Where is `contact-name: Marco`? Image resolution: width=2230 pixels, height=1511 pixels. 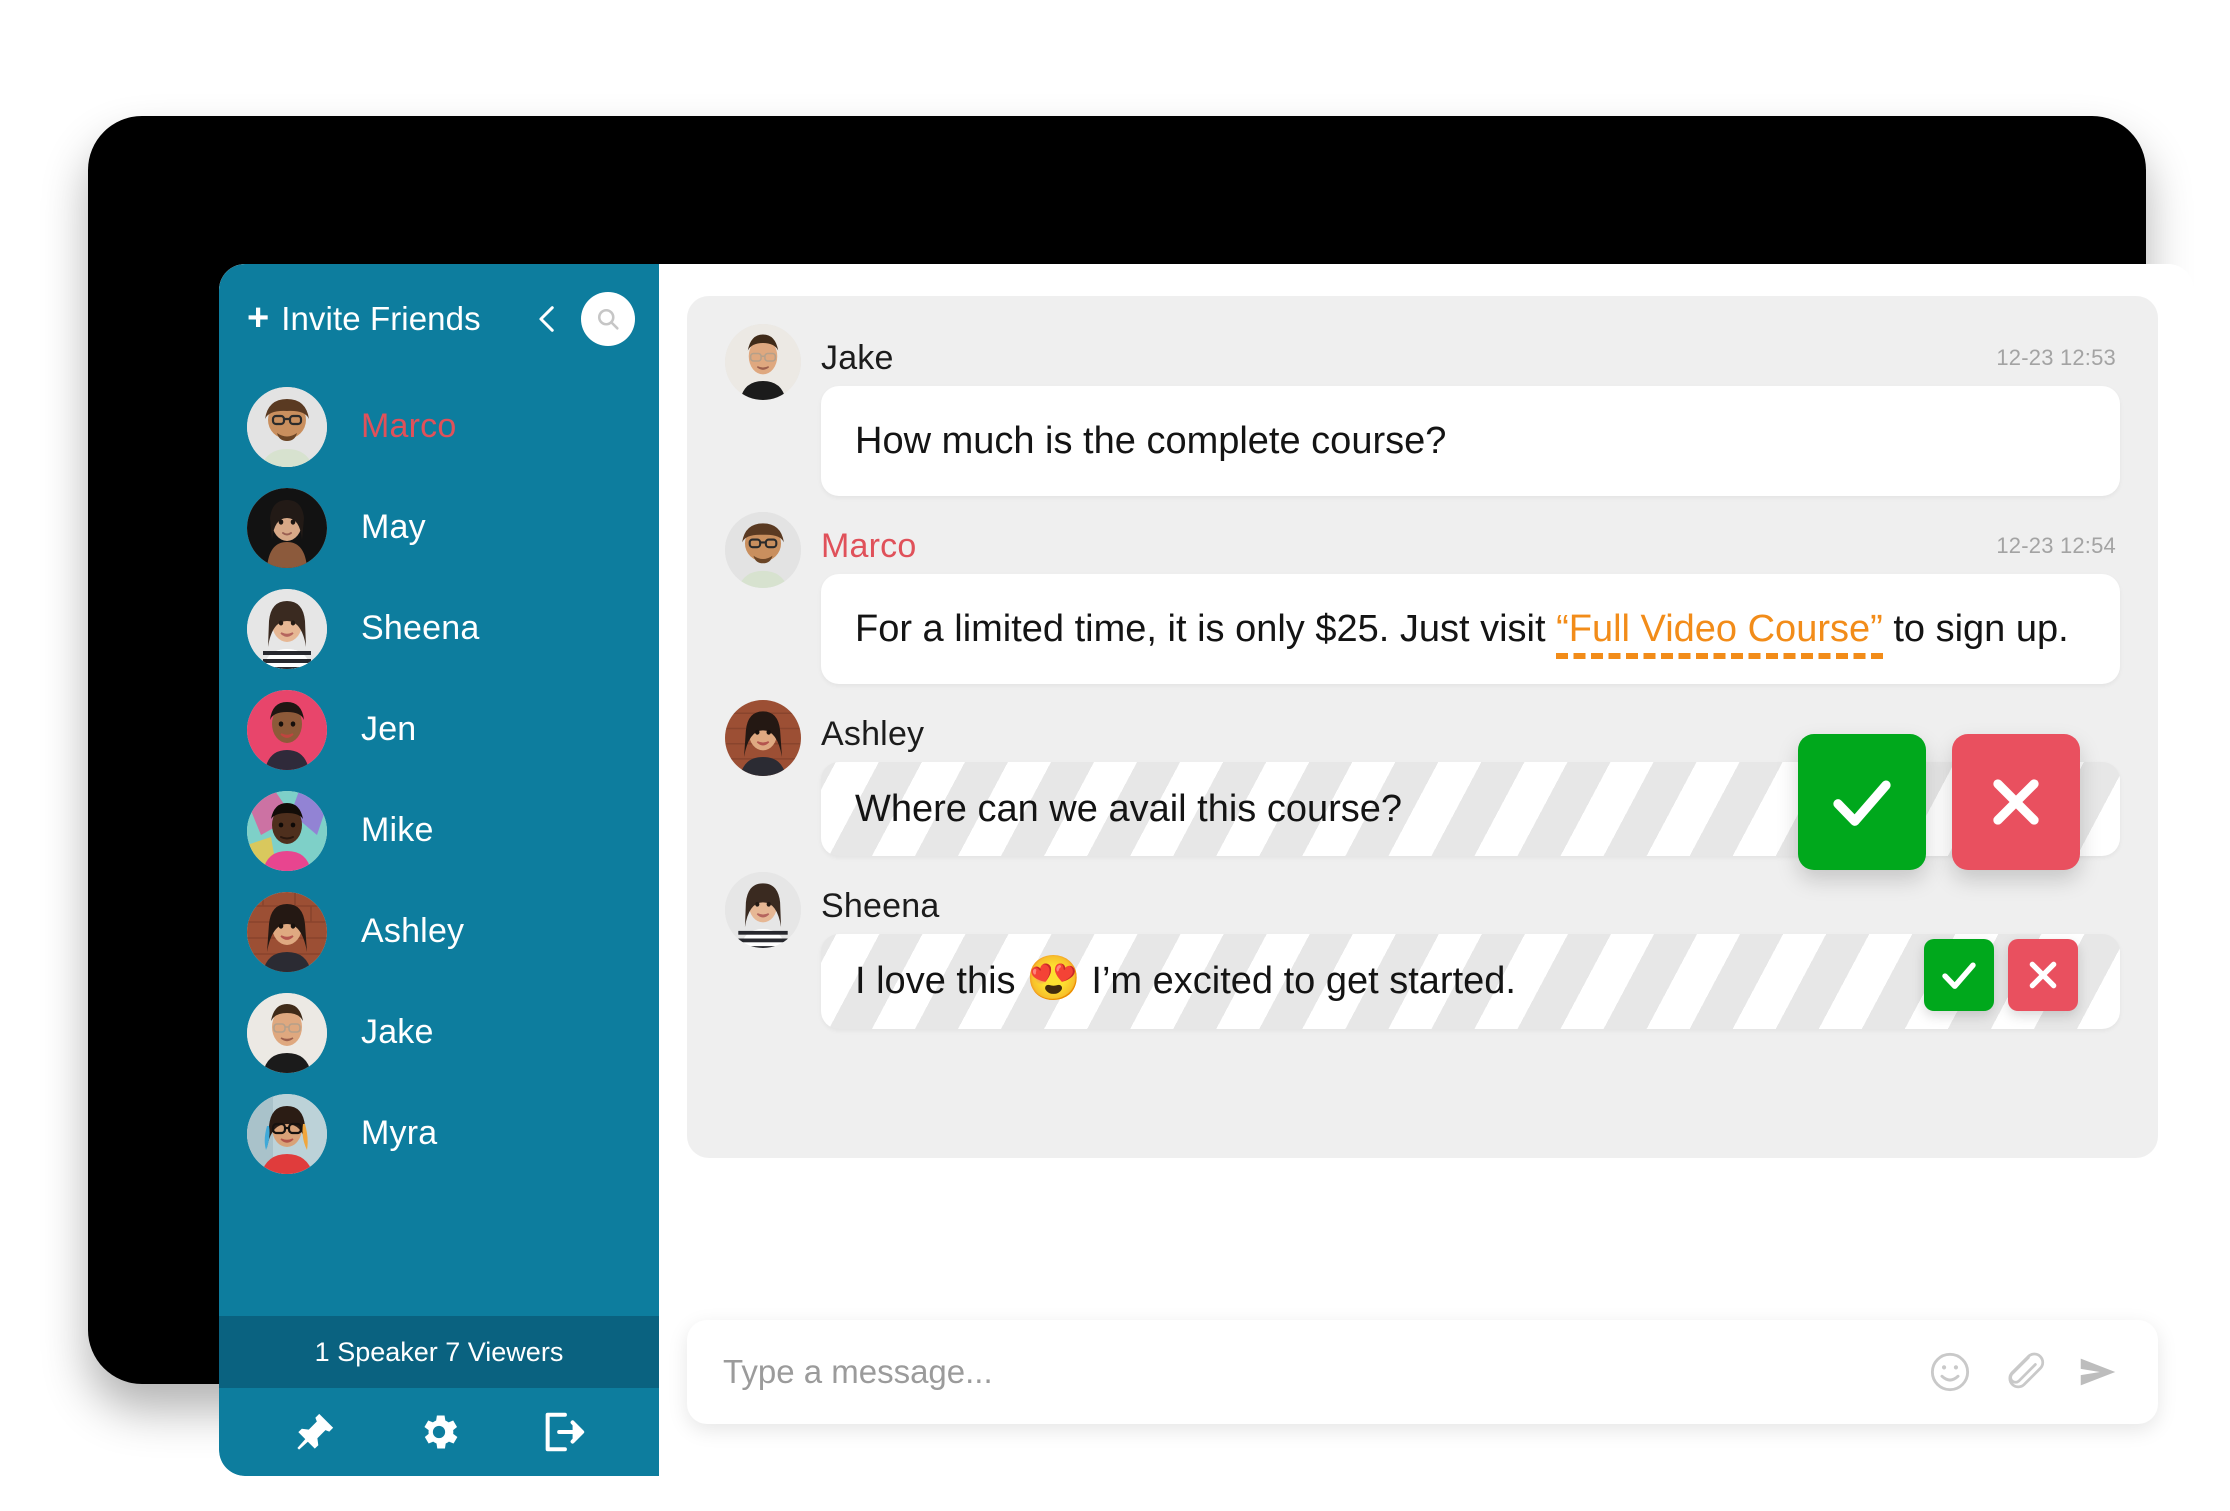 contact-name: Marco is located at coordinates (409, 426).